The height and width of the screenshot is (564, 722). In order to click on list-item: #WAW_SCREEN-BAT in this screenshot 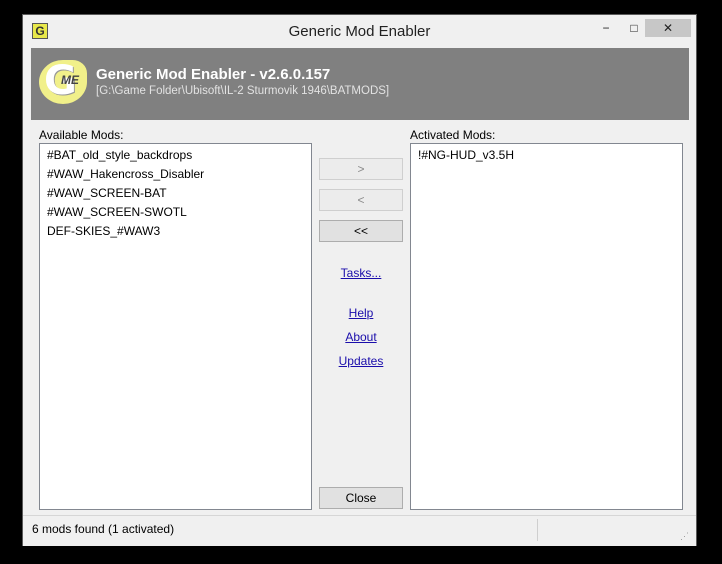, I will do `click(175, 193)`.